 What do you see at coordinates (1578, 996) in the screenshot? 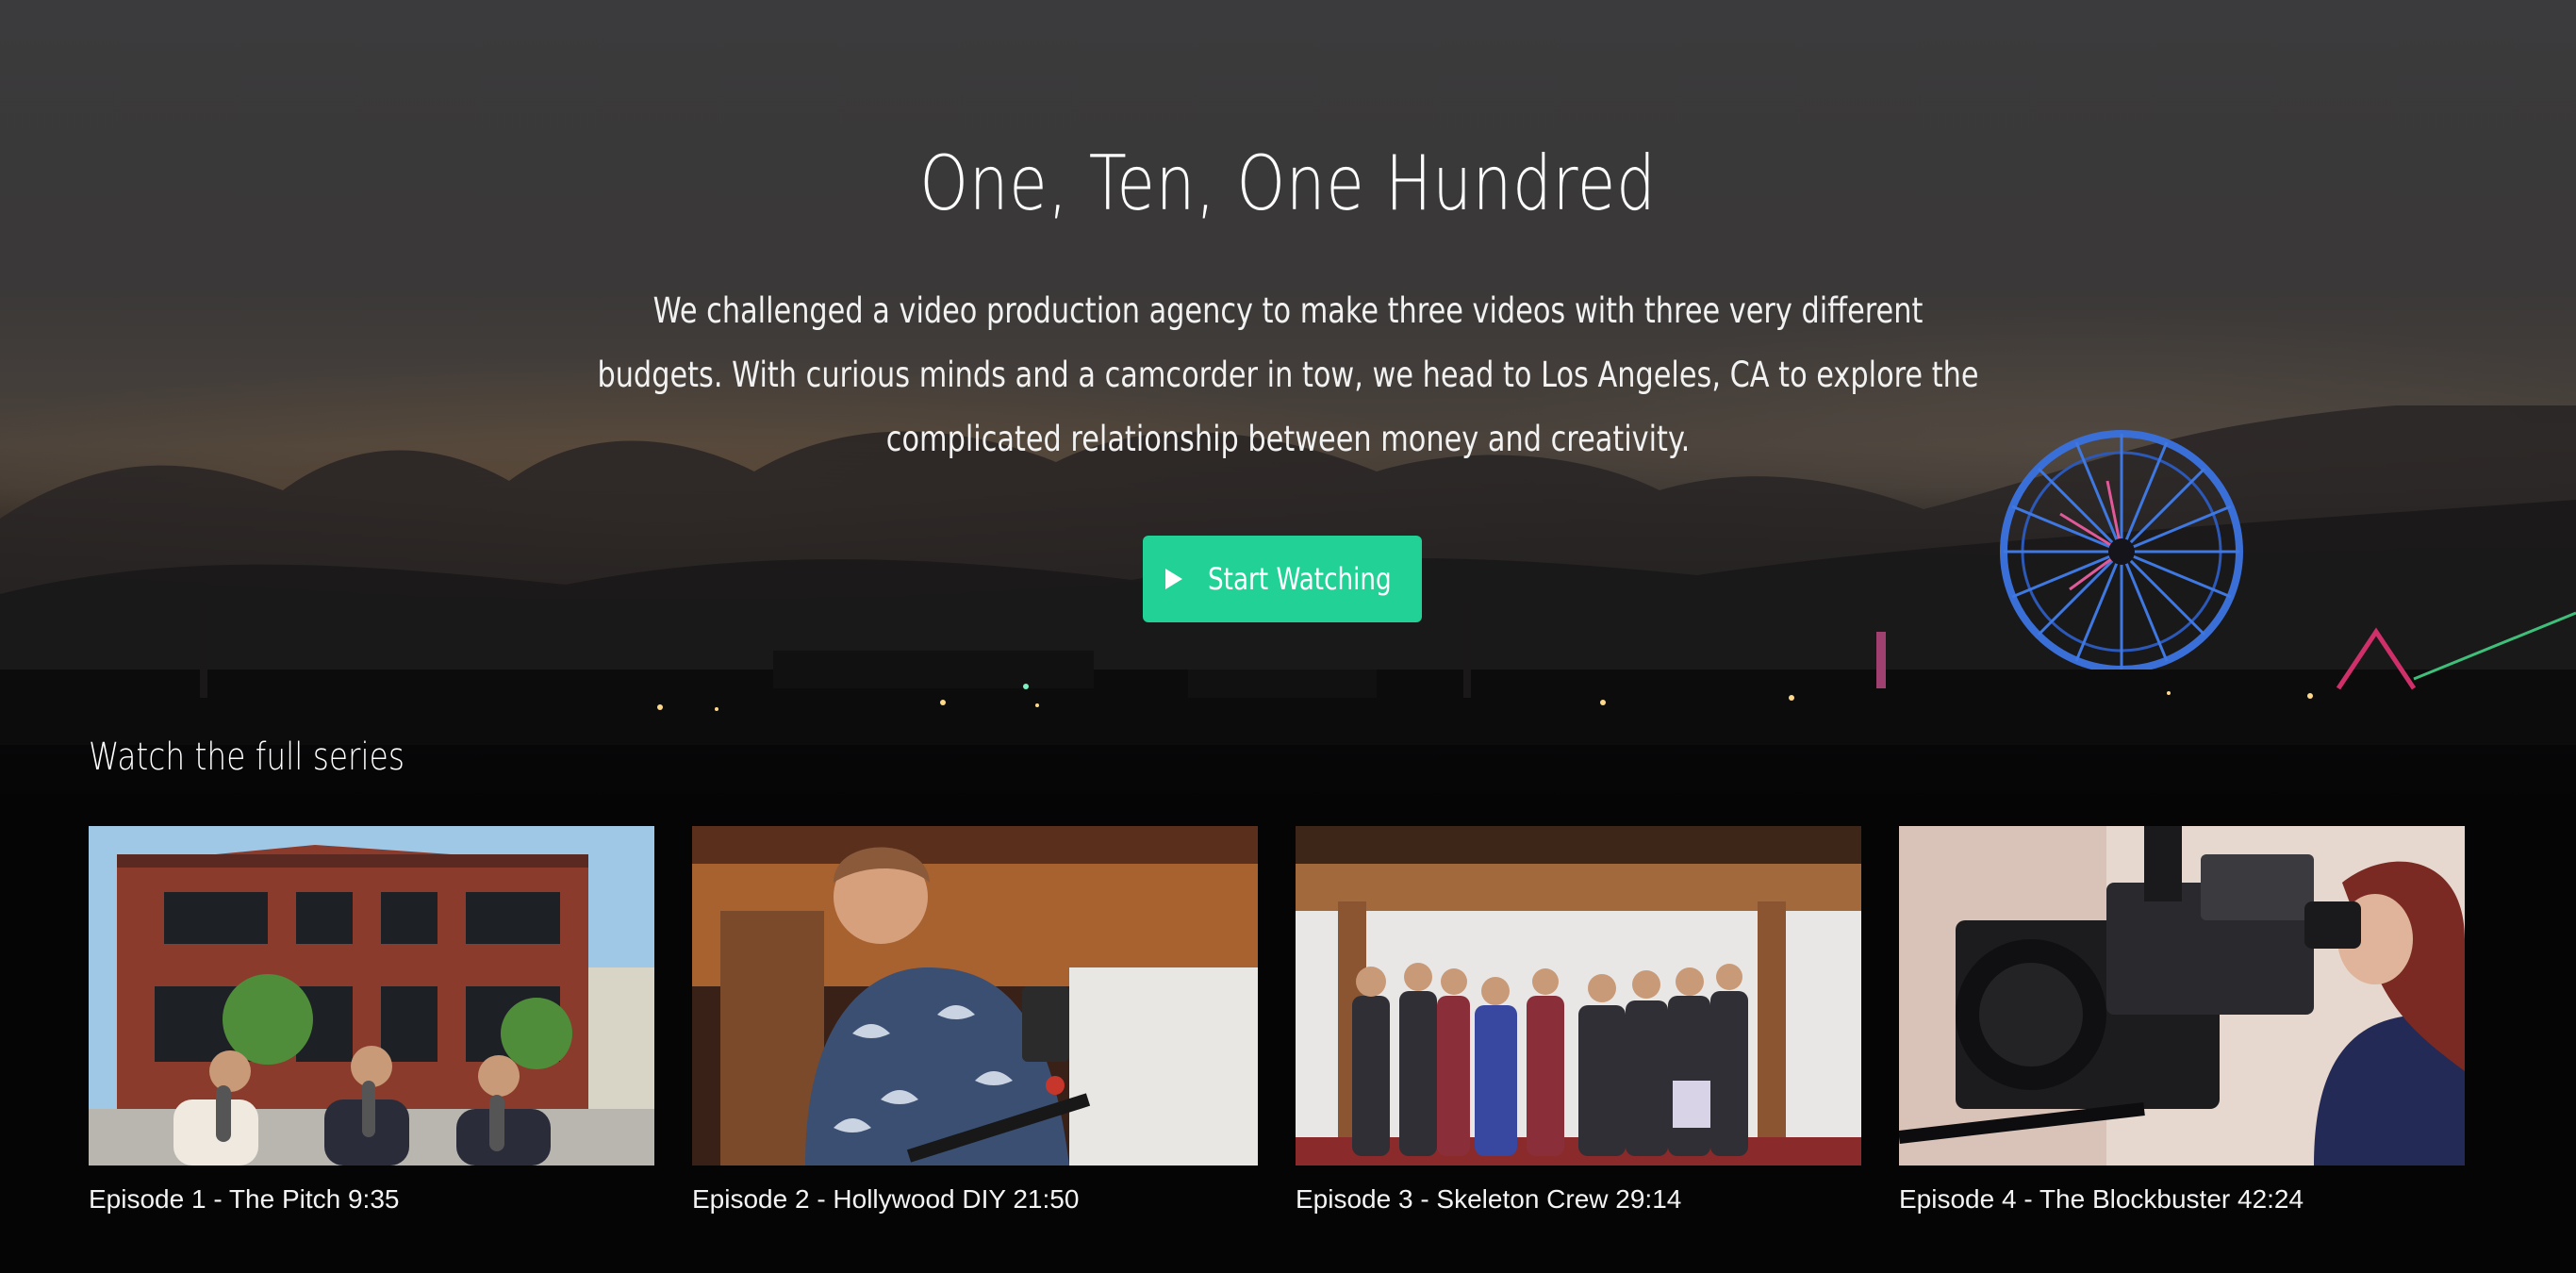
I see `episode-3-thumbnail` at bounding box center [1578, 996].